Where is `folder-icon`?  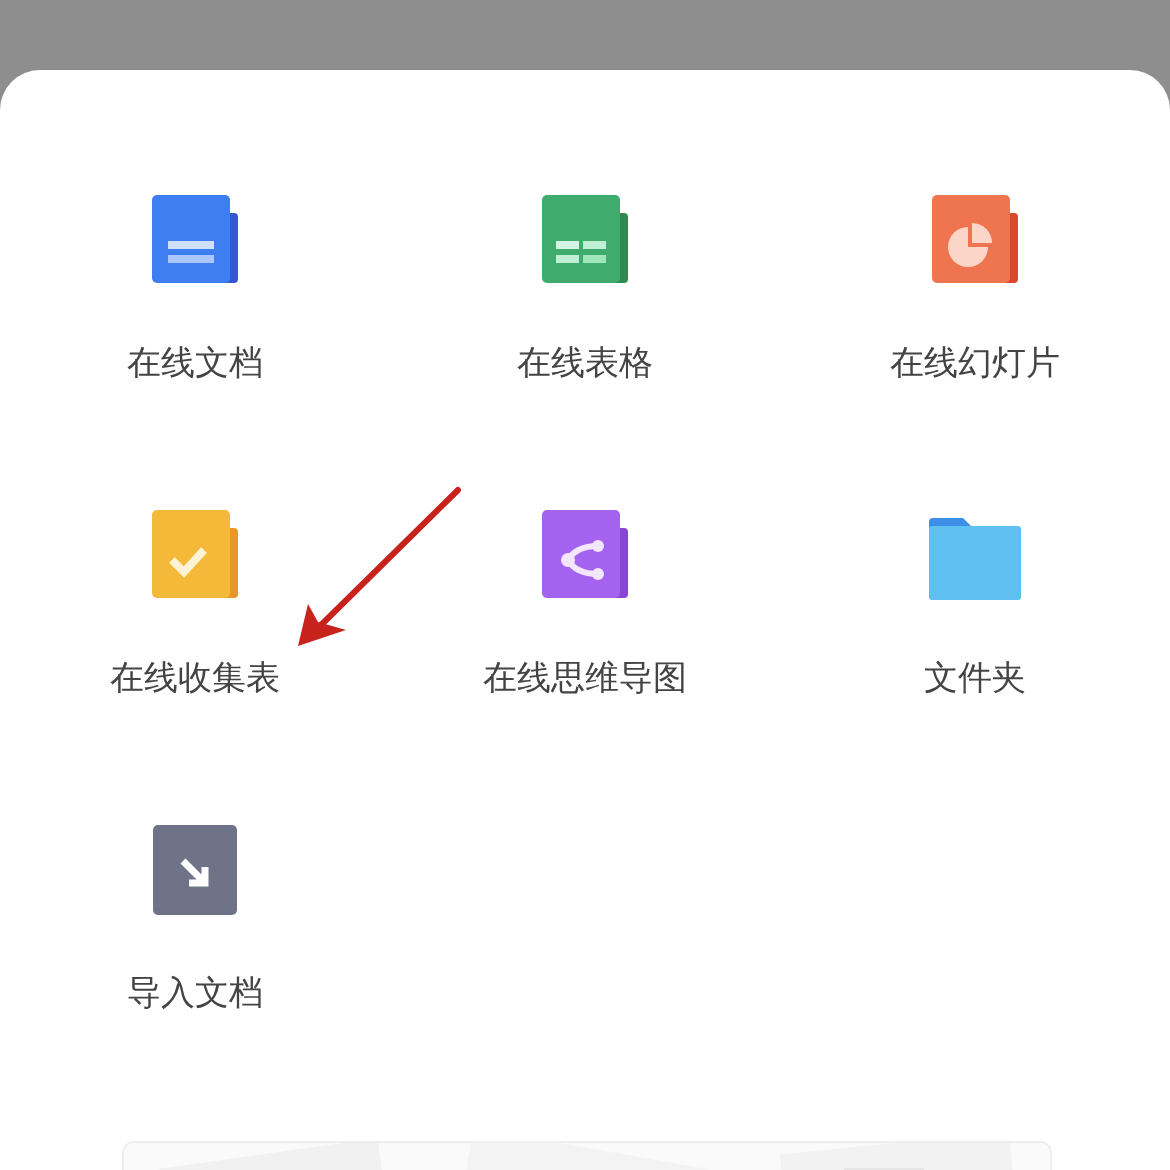
folder-icon is located at coordinates (975, 559).